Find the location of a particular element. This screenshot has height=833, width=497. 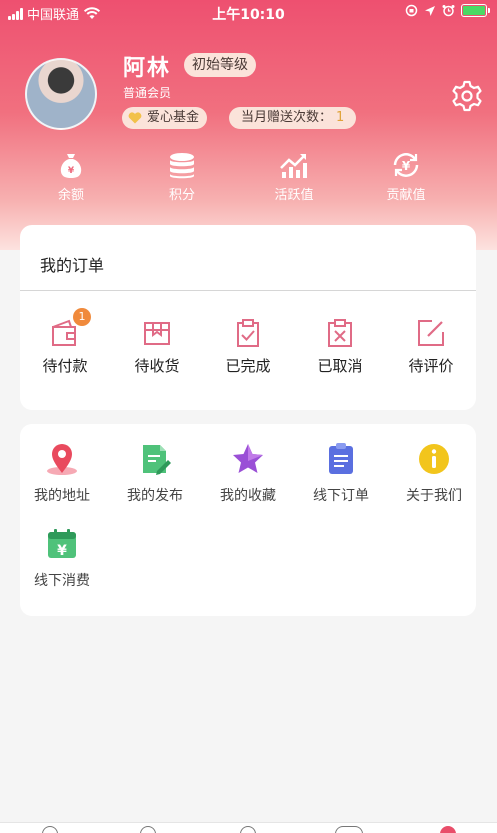

profile-tab-icon is located at coordinates (448, 829).